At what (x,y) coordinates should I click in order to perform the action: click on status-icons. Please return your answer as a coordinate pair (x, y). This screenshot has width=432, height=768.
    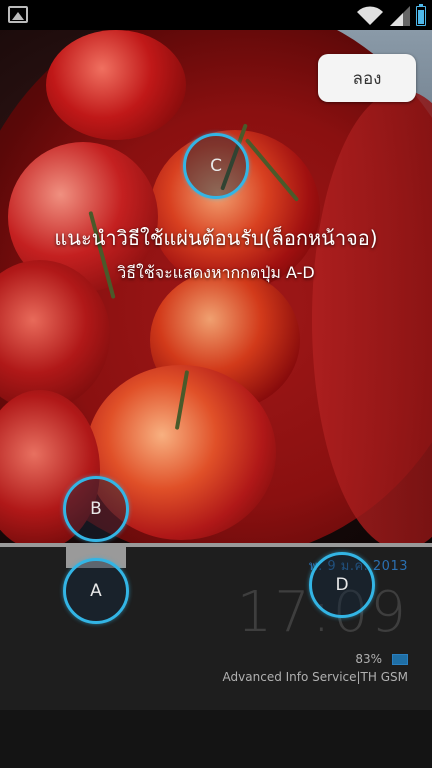
    Looking at the image, I should click on (391, 15).